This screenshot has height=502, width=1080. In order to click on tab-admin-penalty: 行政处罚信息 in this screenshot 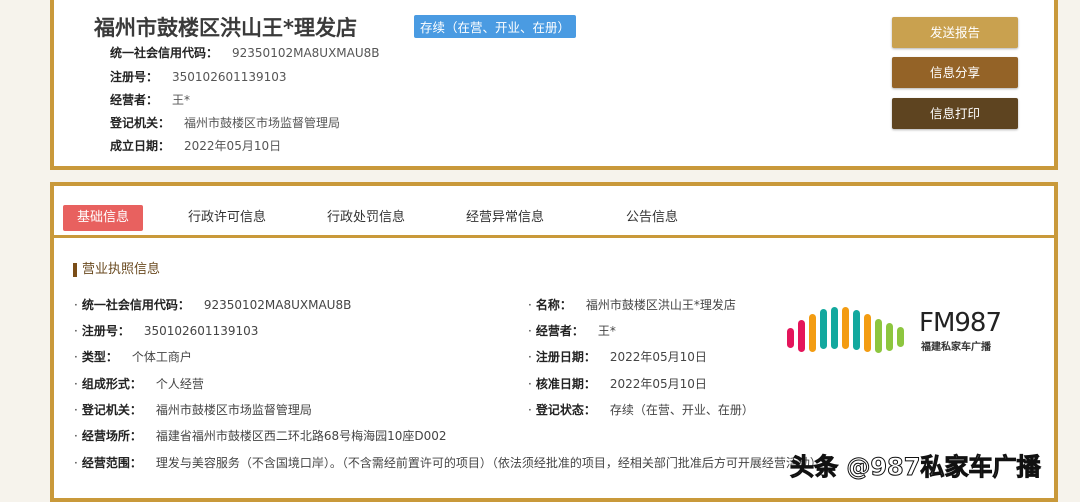, I will do `click(366, 218)`.